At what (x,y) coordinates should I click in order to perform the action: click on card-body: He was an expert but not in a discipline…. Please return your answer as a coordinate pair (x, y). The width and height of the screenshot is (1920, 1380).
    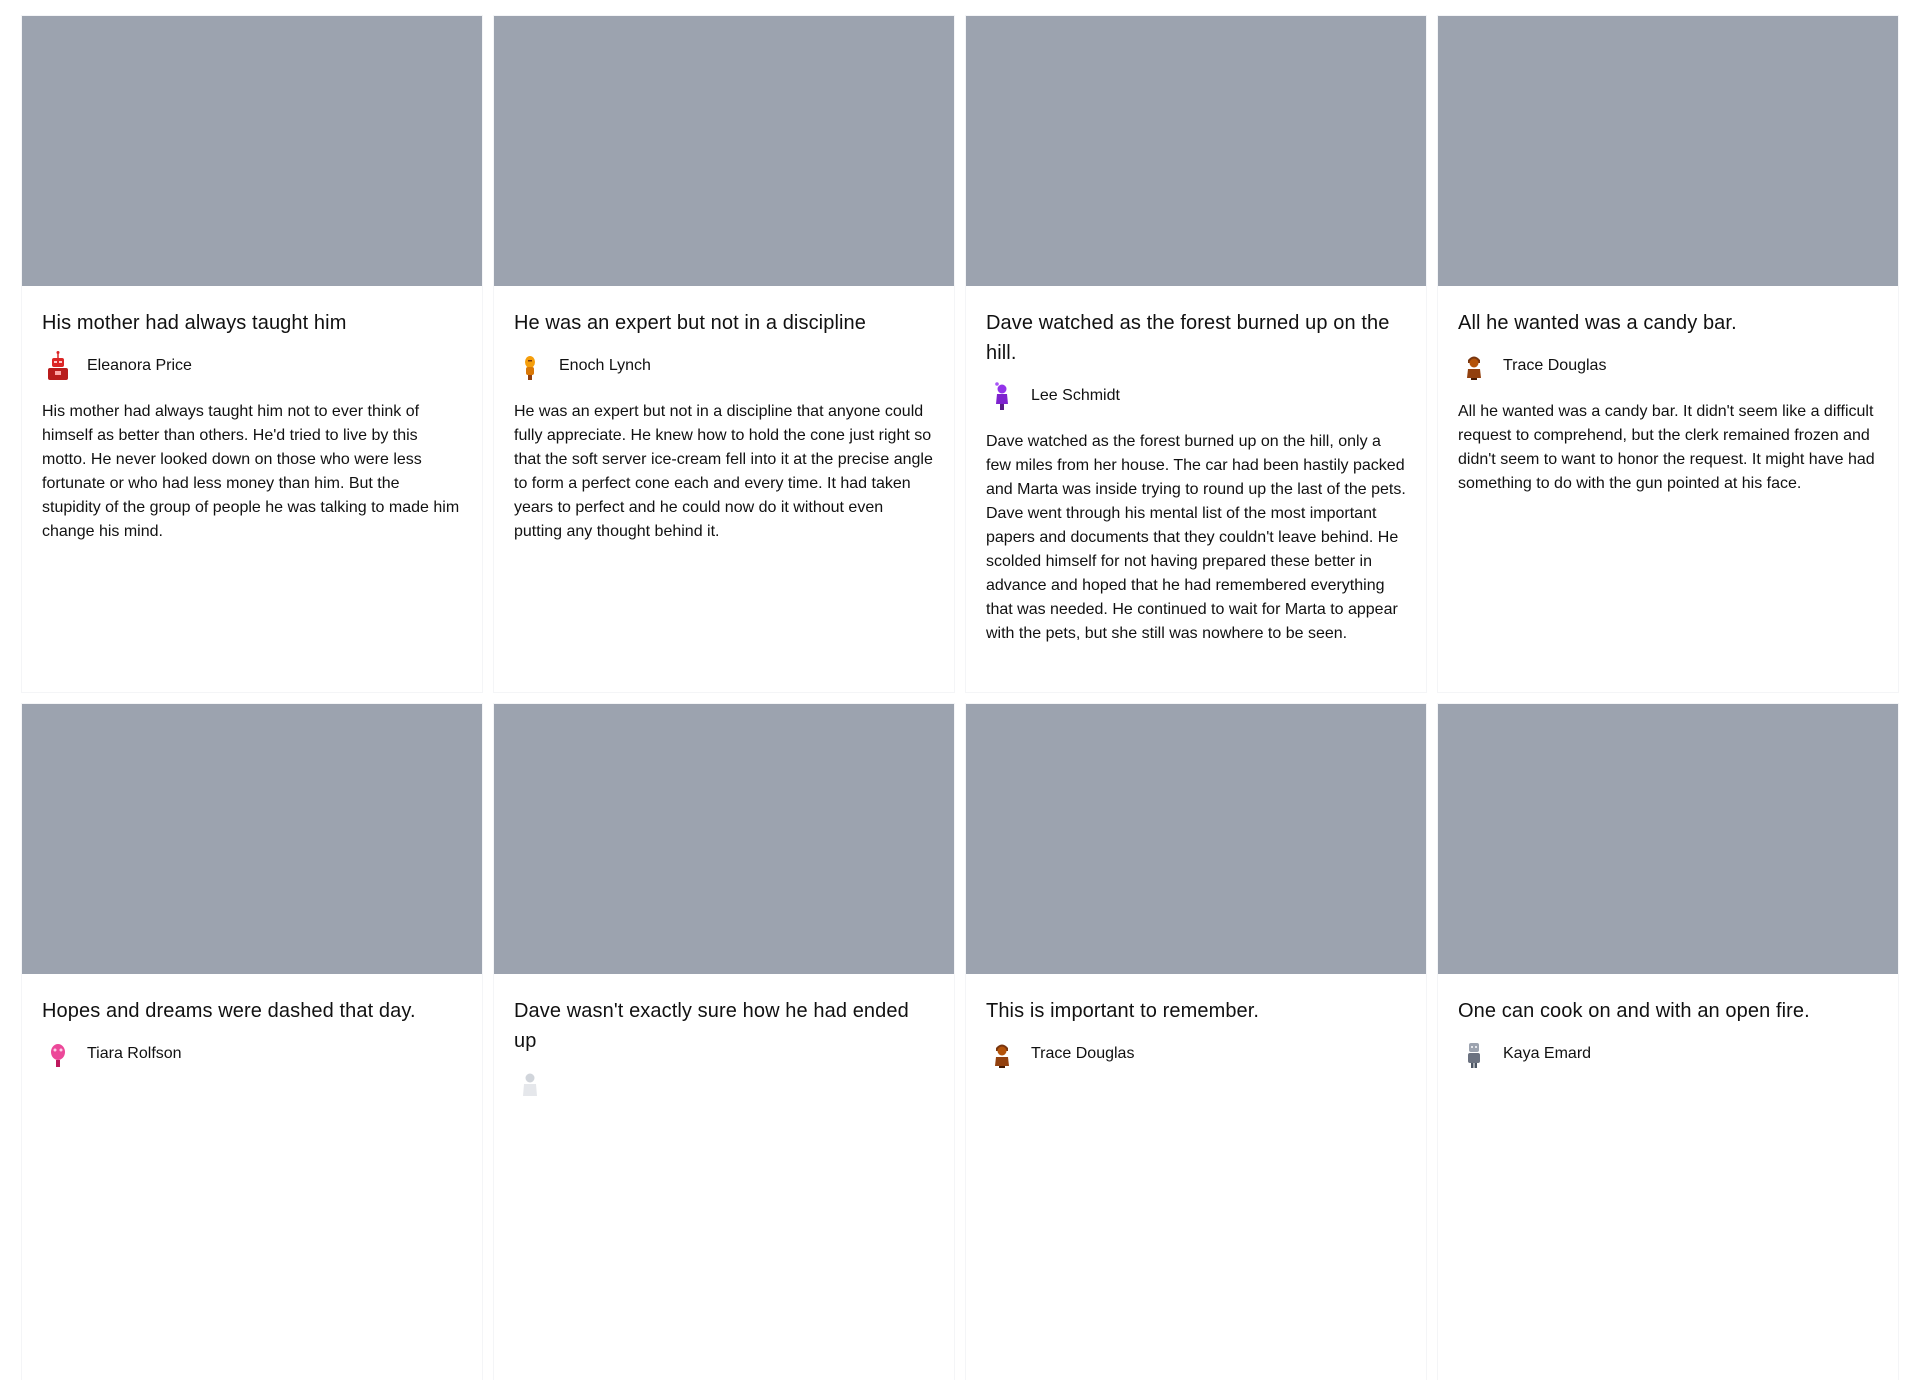
    Looking at the image, I should click on (724, 415).